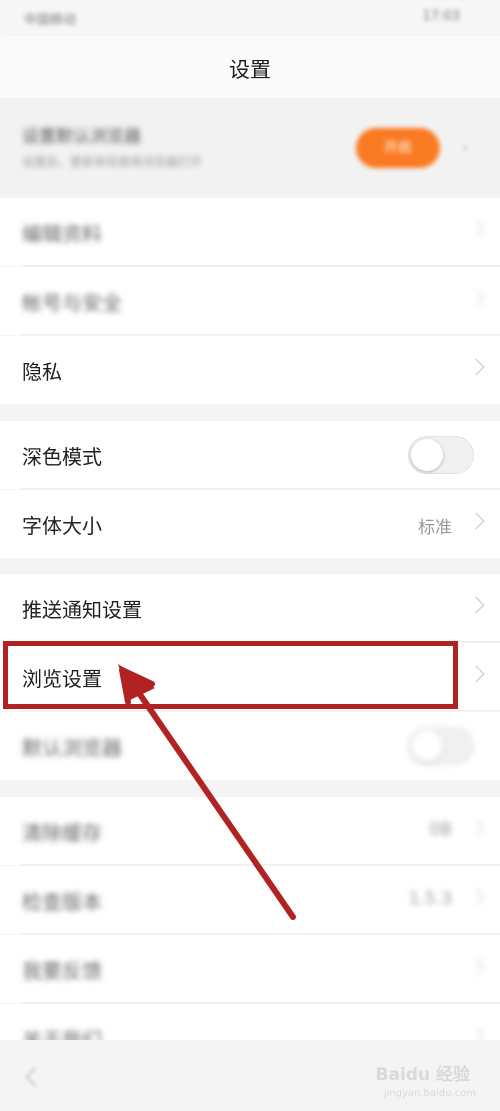 The height and width of the screenshot is (1111, 500). Describe the element at coordinates (440, 830) in the screenshot. I see `cache-size-value: 0B` at that location.